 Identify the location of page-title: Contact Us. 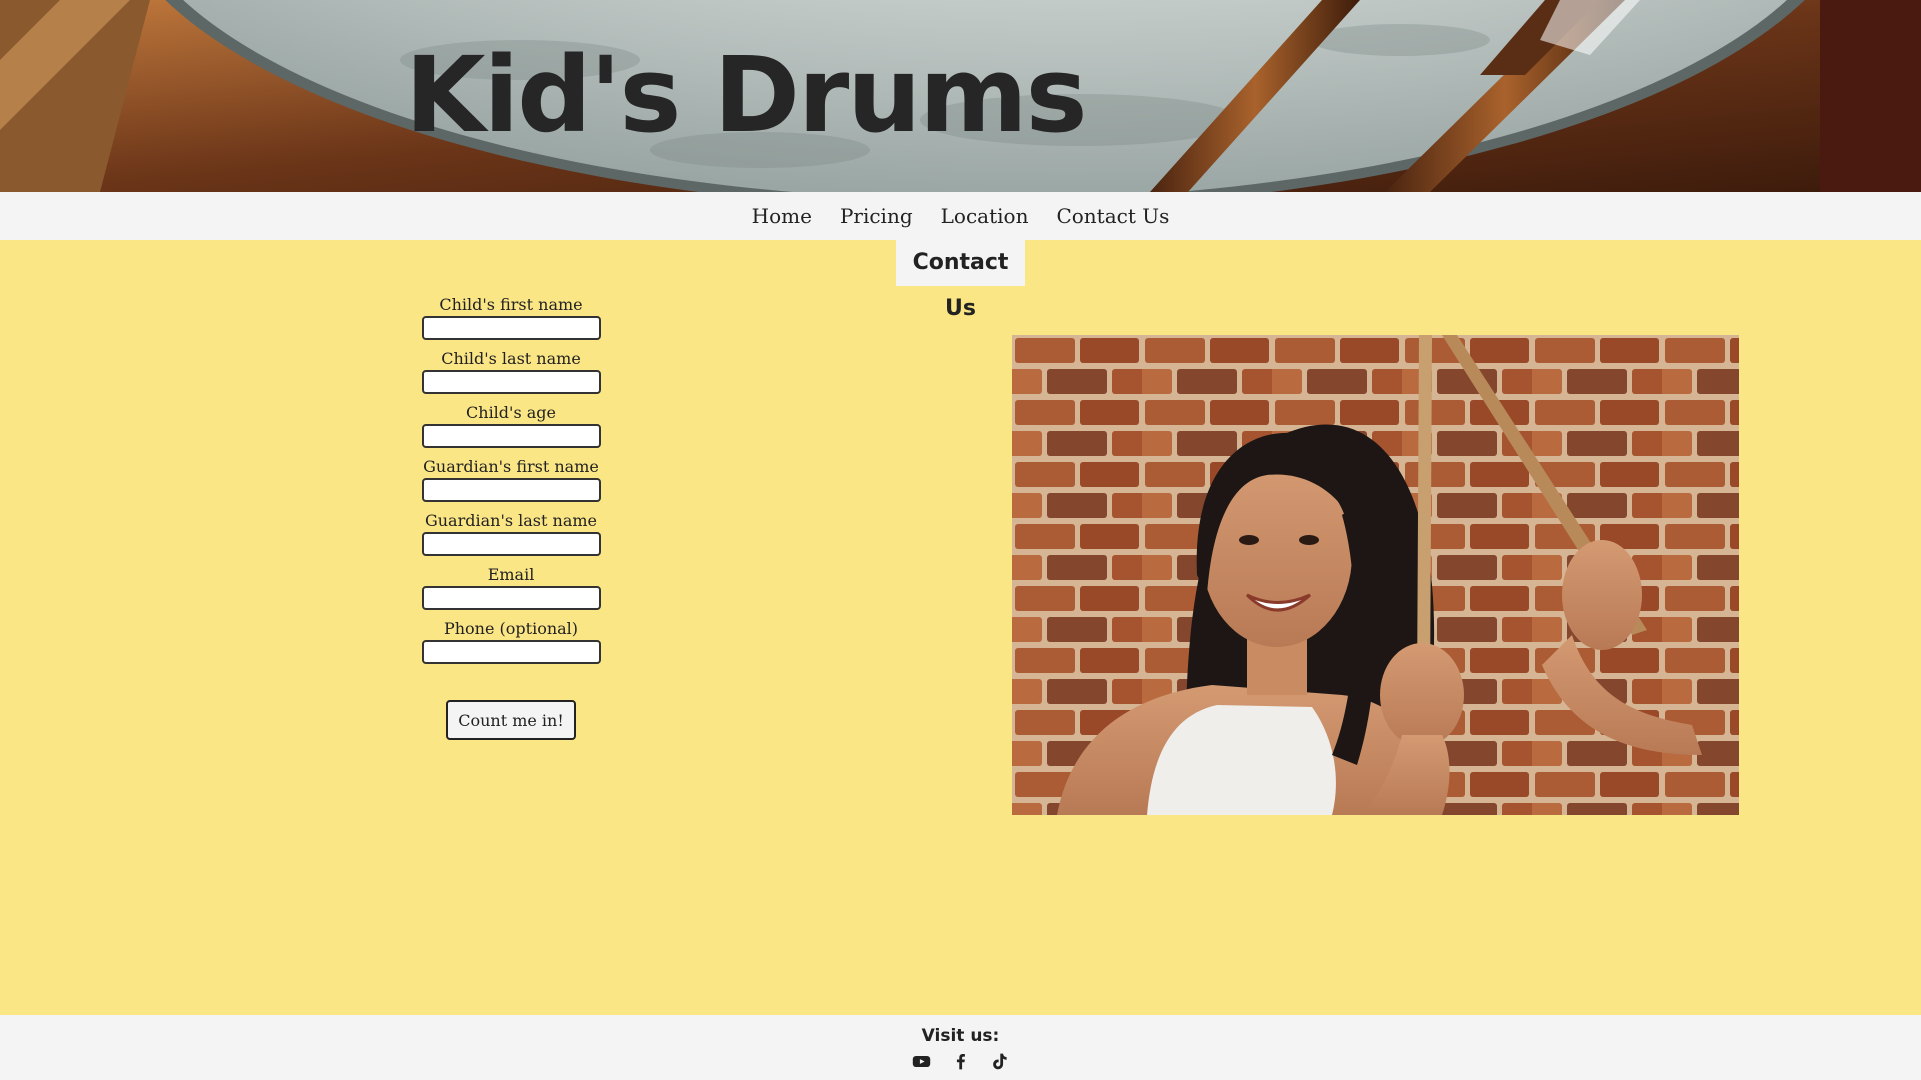
(960, 280).